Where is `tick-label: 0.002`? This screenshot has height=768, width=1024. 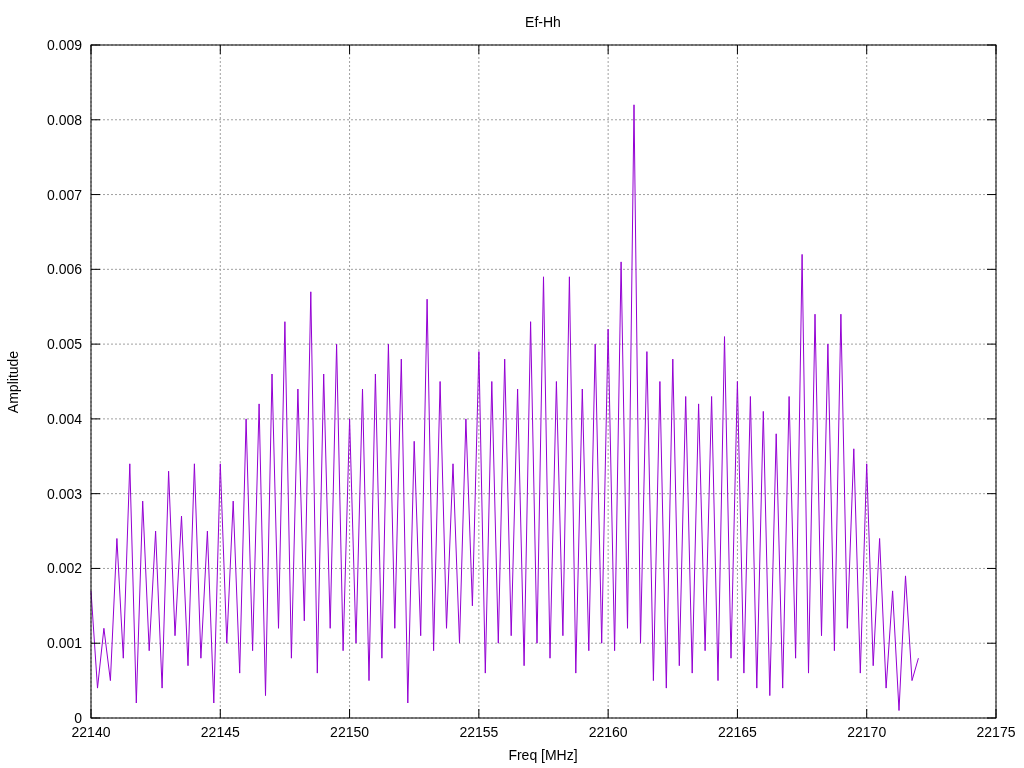 tick-label: 0.002 is located at coordinates (64, 568).